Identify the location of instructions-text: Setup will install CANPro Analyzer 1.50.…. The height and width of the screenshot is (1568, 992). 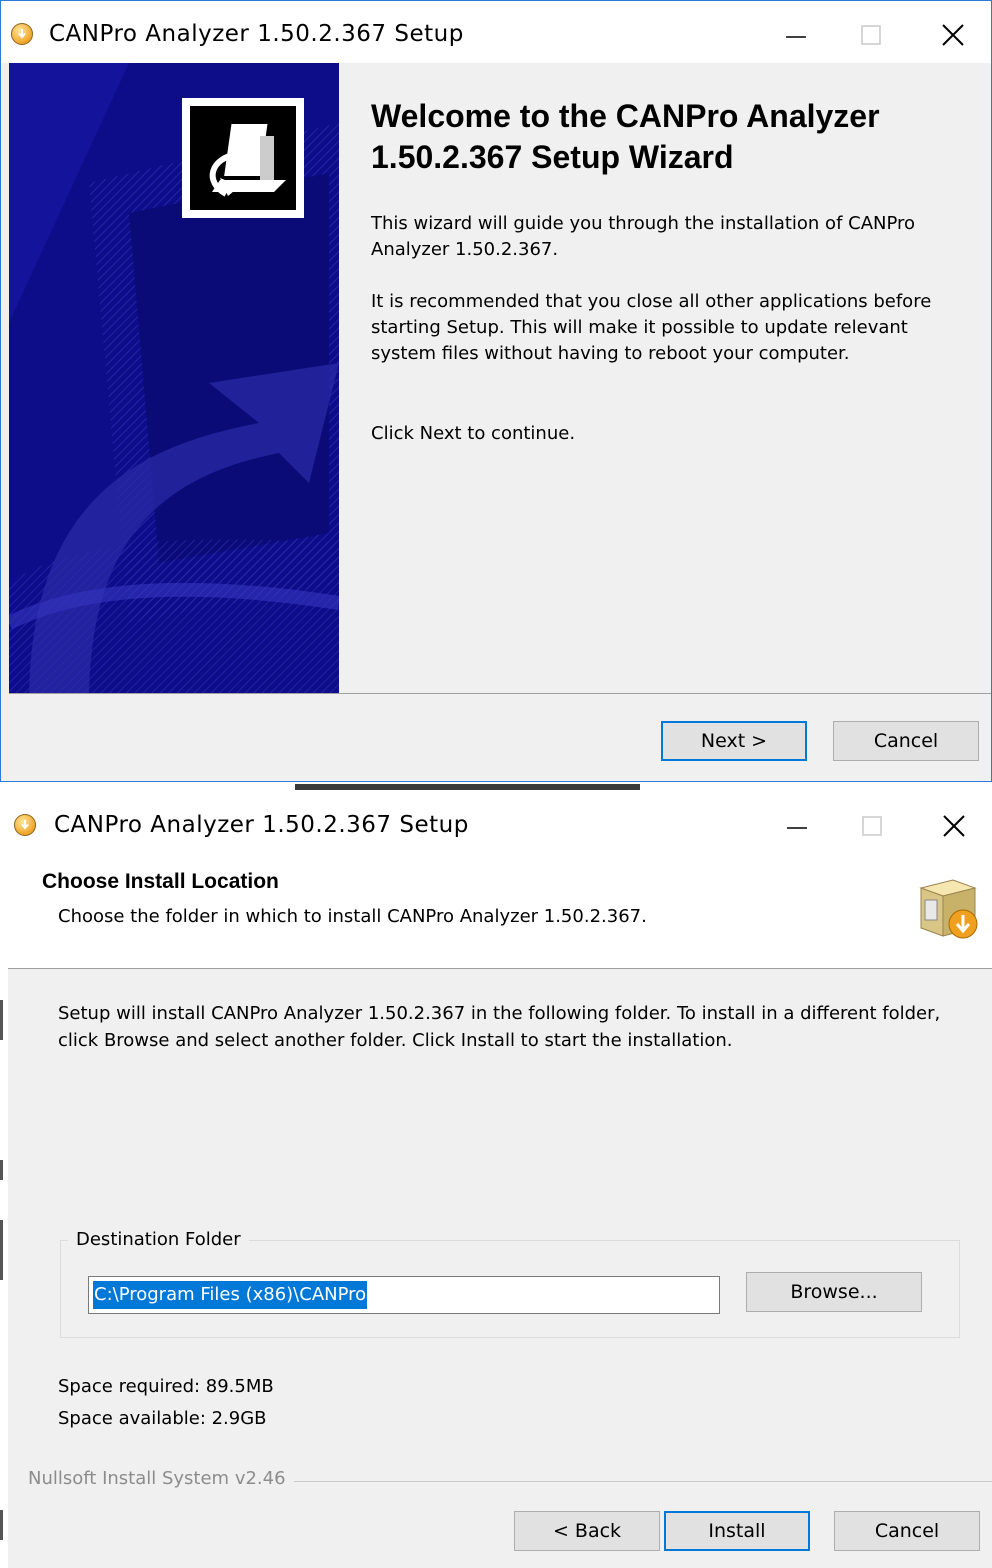
(499, 1027).